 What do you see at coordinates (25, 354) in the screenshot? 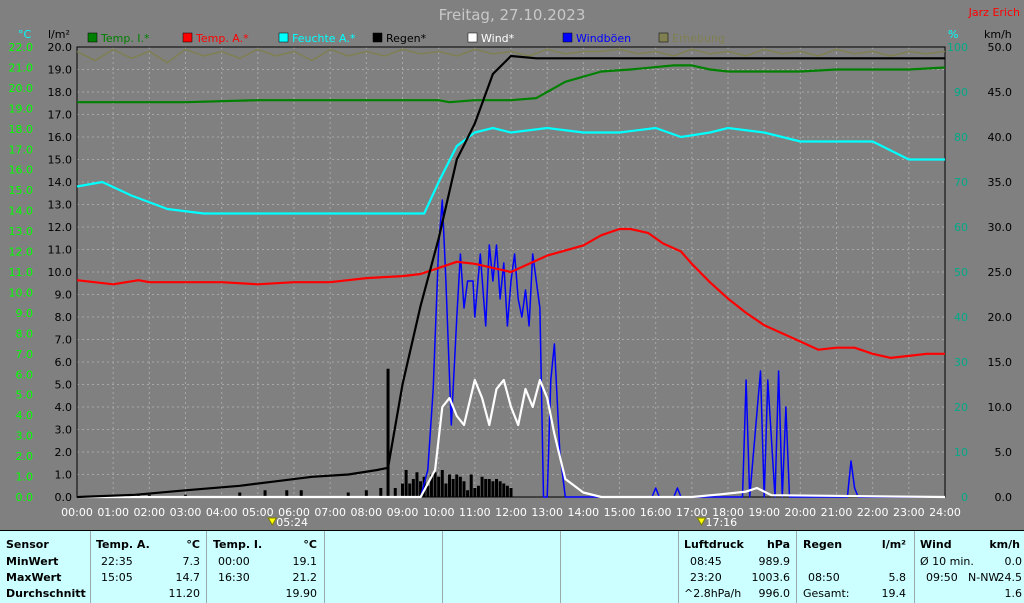
I see `temp-axis-tick: 7.0` at bounding box center [25, 354].